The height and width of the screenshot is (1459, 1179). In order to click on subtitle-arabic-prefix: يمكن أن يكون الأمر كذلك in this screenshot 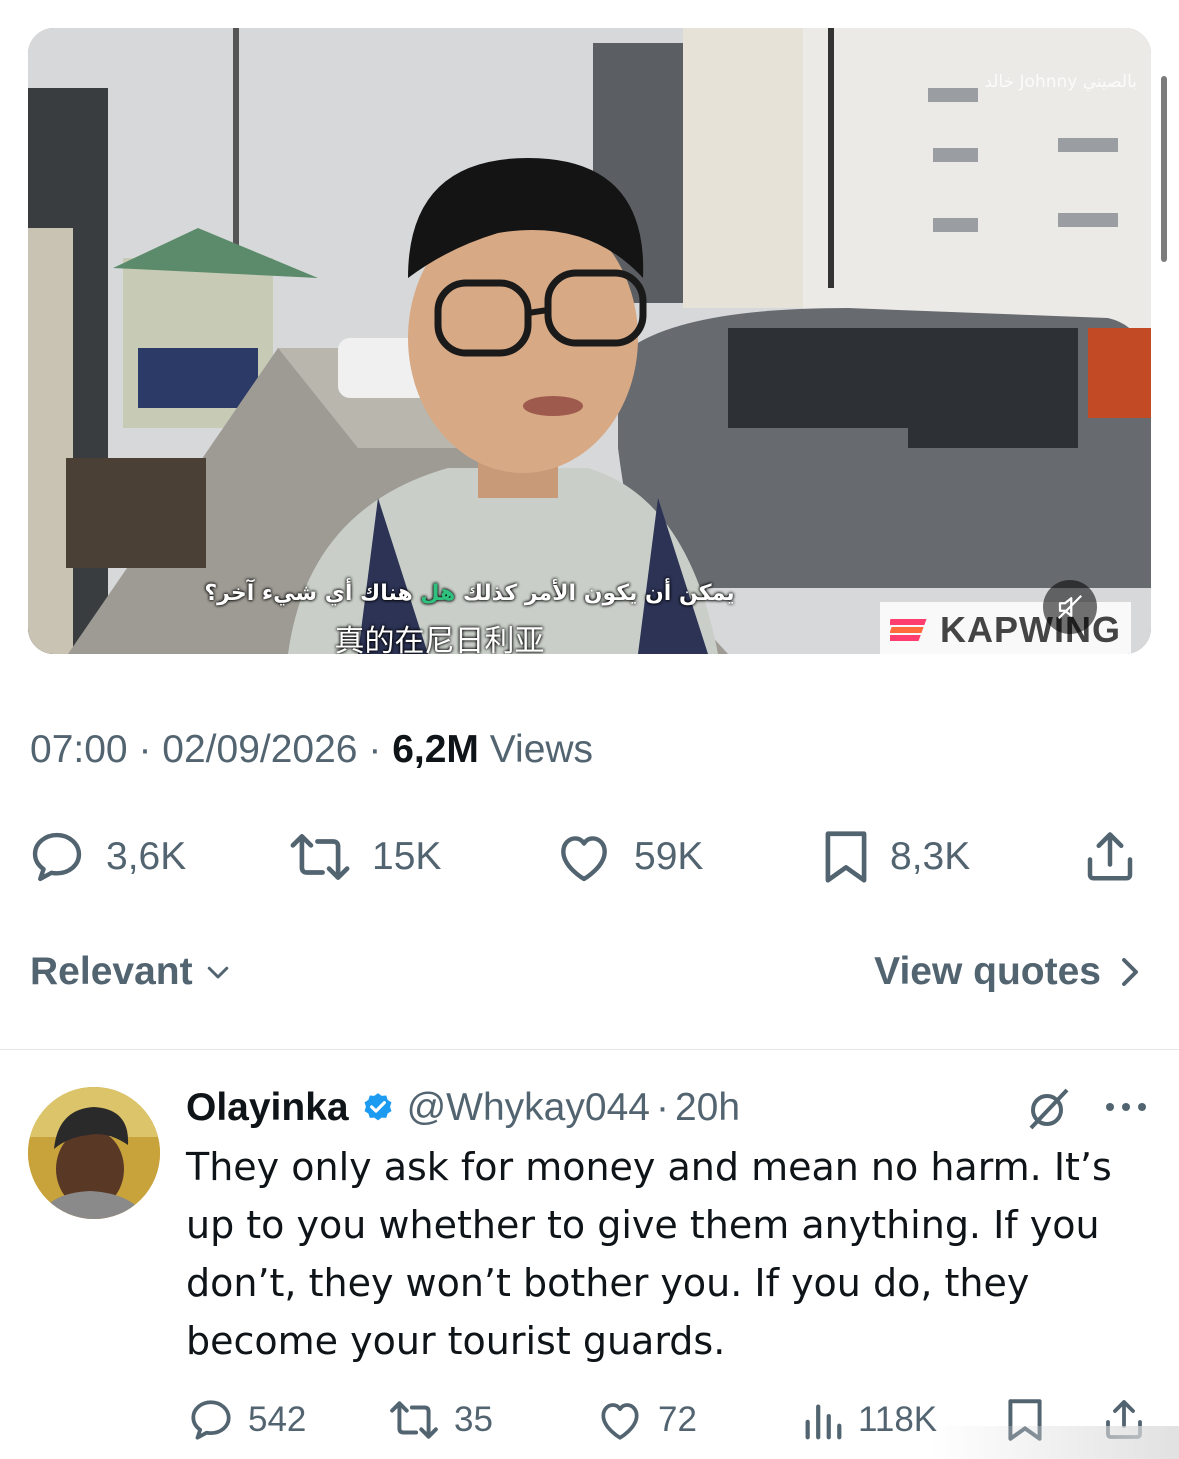, I will do `click(595, 593)`.